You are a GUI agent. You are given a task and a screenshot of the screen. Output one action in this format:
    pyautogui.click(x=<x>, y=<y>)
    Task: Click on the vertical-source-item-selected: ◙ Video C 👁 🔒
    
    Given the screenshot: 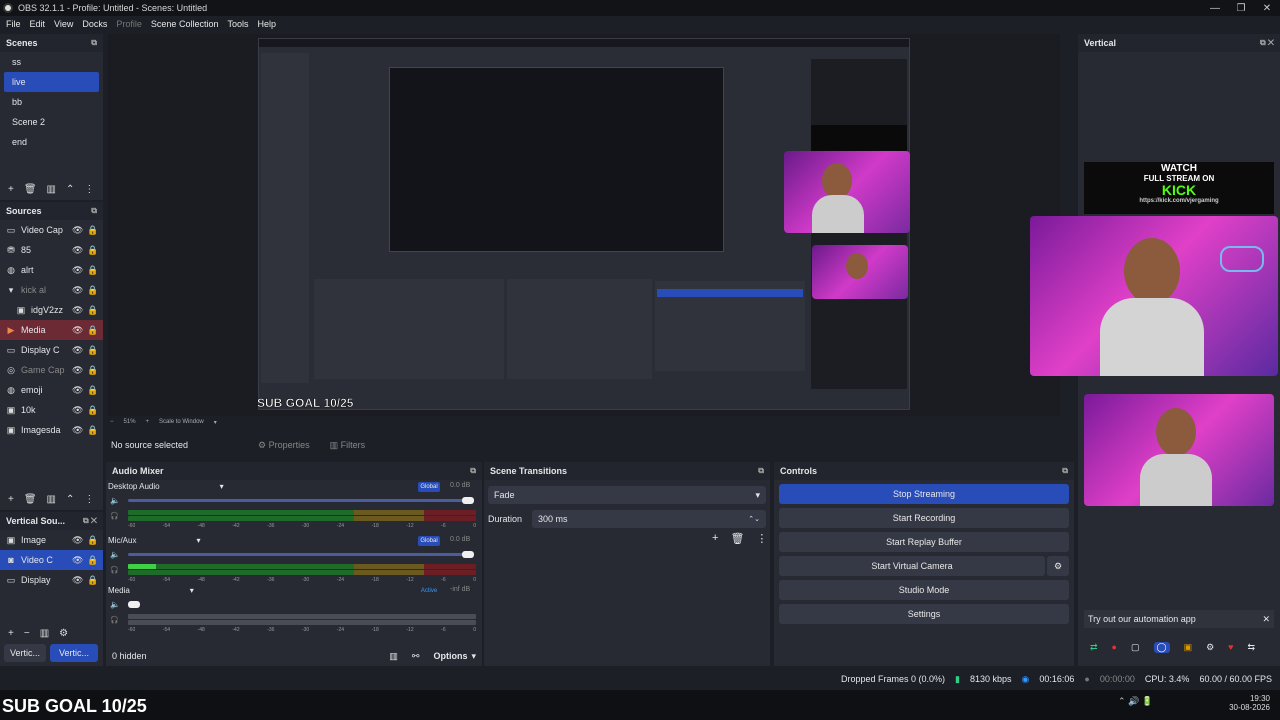 What is the action you would take?
    pyautogui.click(x=51, y=560)
    